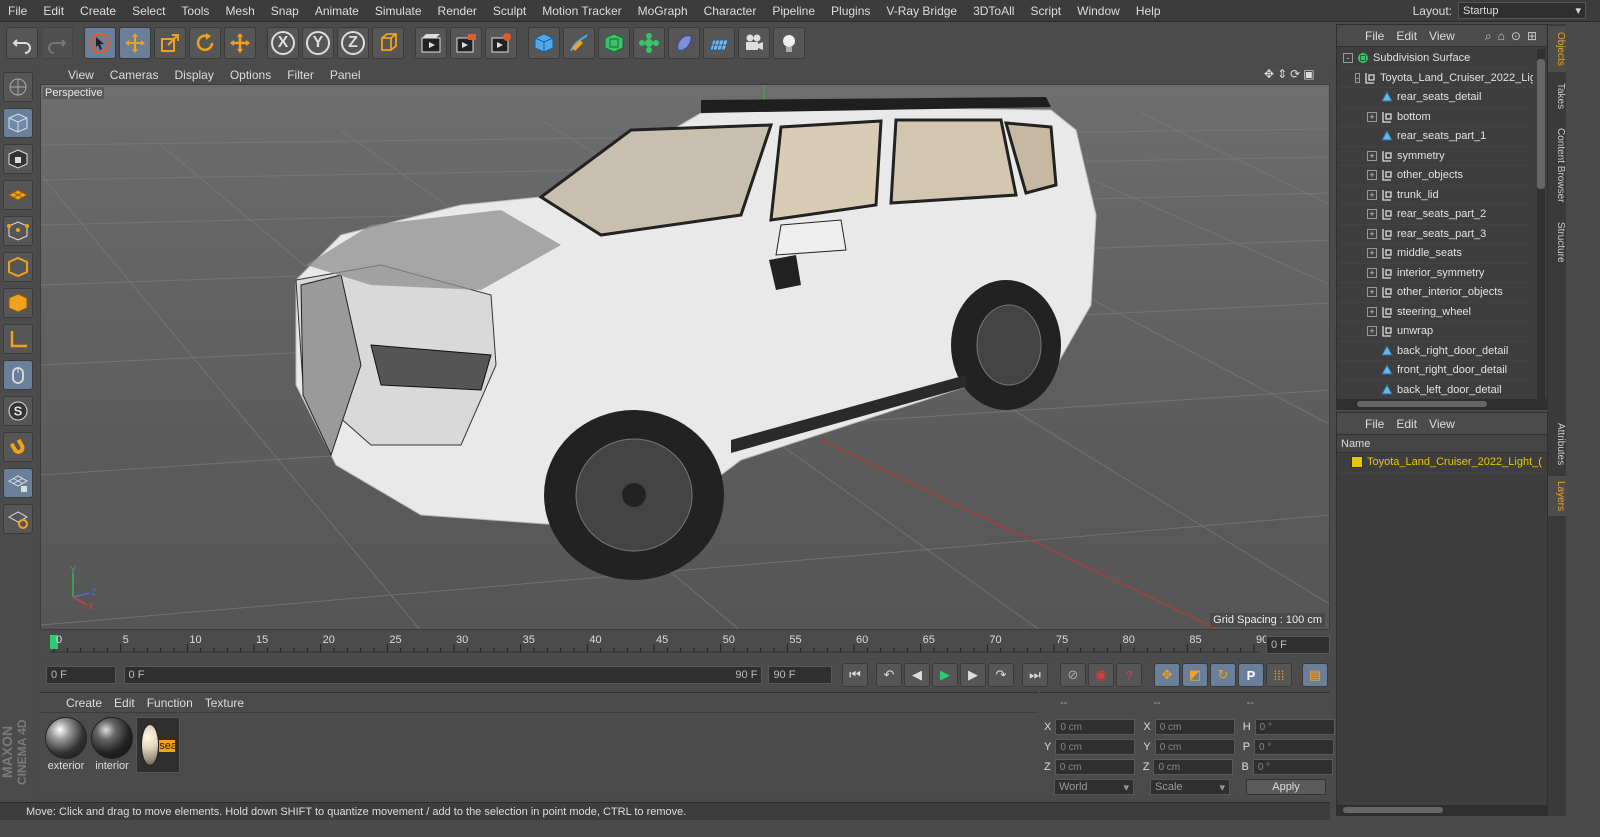  What do you see at coordinates (581, 11) in the screenshot?
I see `menu-motion-tracker: Motion Tracker` at bounding box center [581, 11].